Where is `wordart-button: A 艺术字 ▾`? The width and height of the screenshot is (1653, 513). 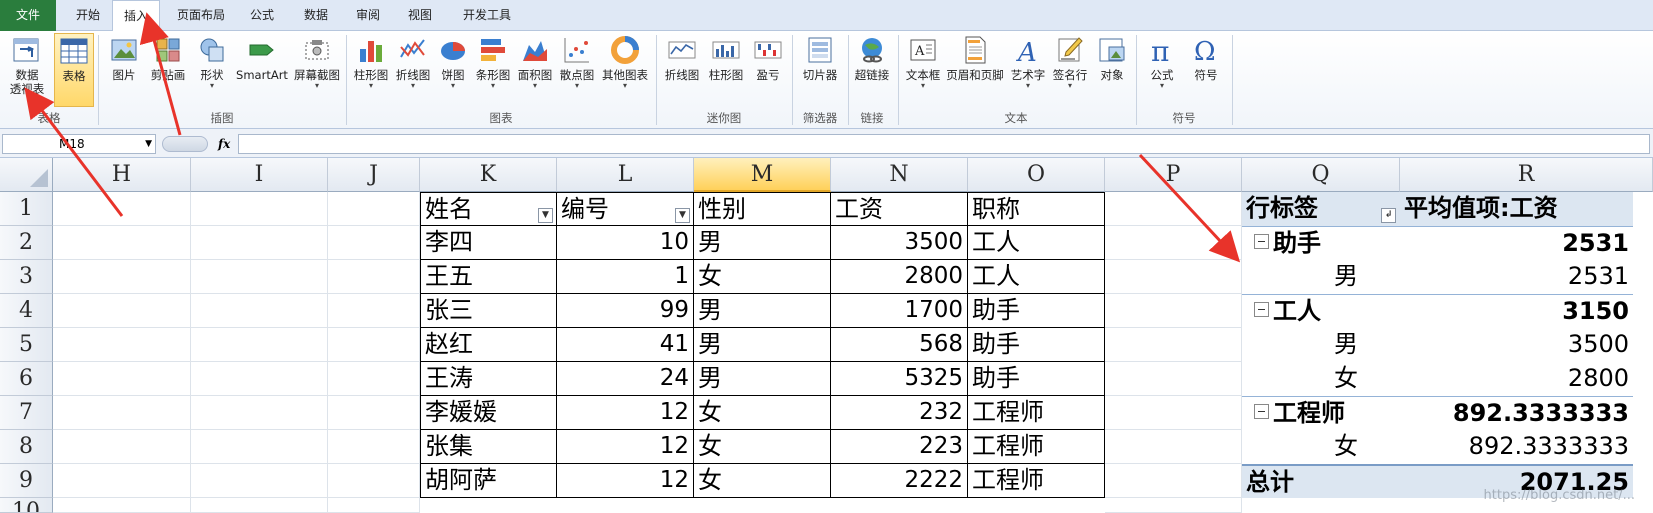
wordart-button: A 艺术字 ▾ is located at coordinates (1028, 70).